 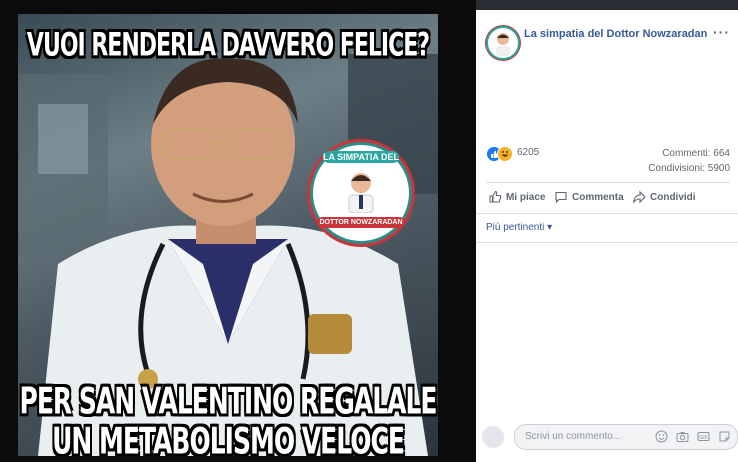 I want to click on caption-bottom-line1: PER SAN VALENTINO REGALALE, so click(x=228, y=401).